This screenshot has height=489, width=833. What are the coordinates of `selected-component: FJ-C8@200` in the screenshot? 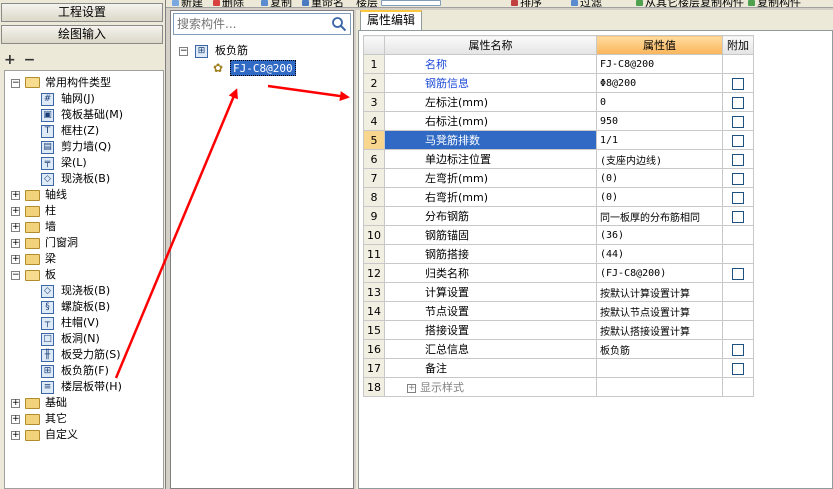 It's located at (263, 68).